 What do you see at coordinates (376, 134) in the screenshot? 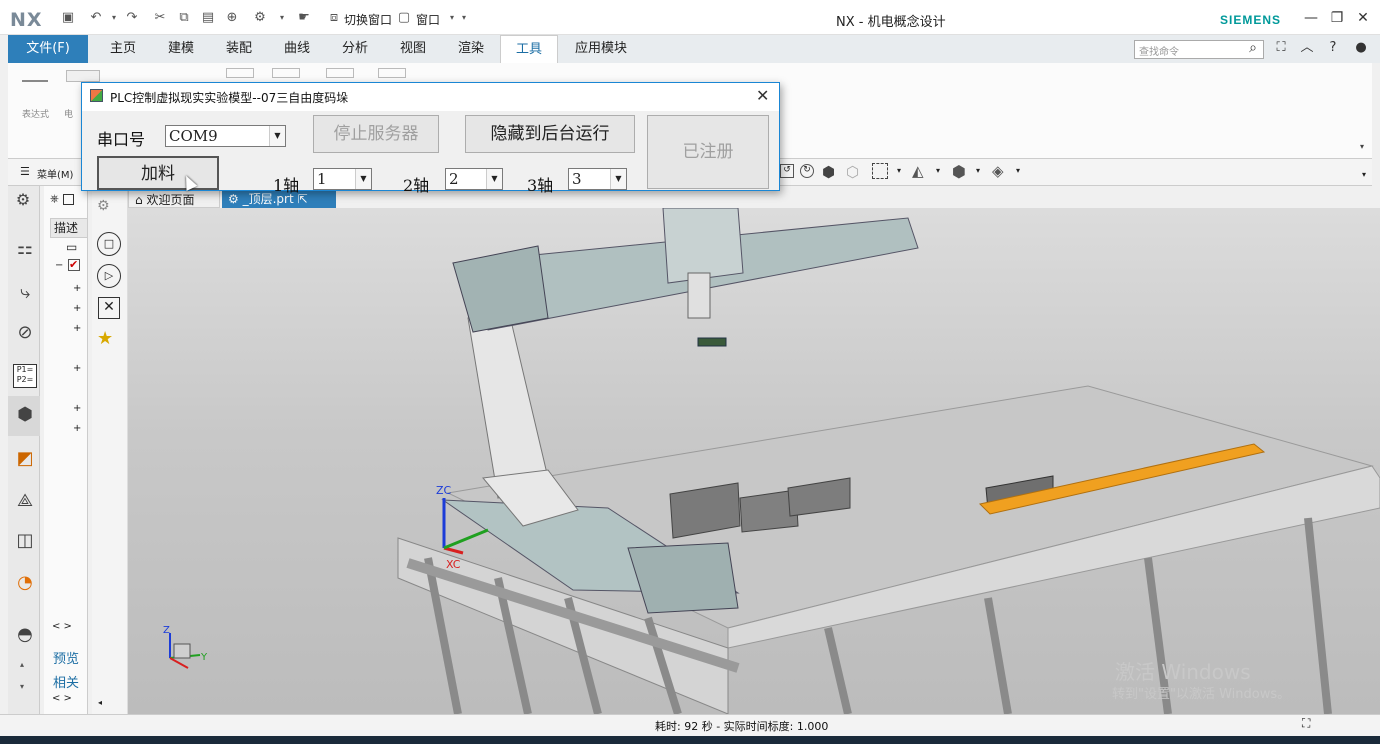
I see `stop-server-button: 停止服务器` at bounding box center [376, 134].